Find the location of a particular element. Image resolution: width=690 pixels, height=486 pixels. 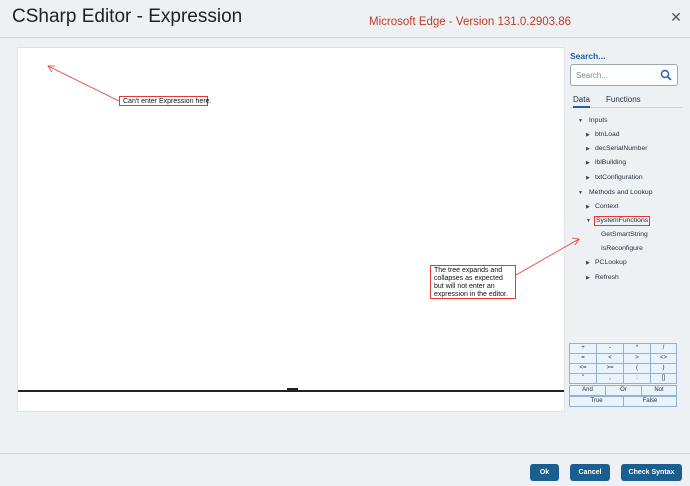

tab-functions: Functions is located at coordinates (623, 99).